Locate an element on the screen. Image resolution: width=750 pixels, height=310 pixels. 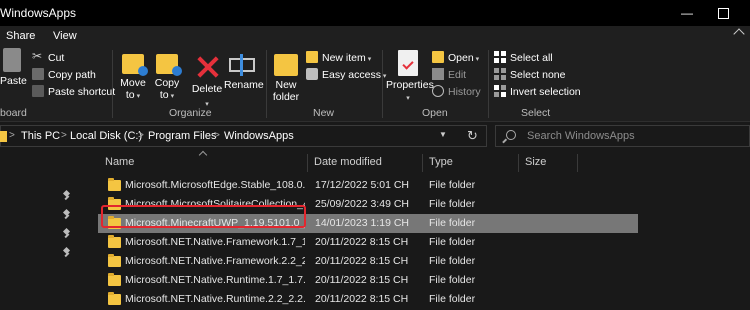
breadcrumb-windowsapps: WindowsApps is located at coordinates (259, 136).